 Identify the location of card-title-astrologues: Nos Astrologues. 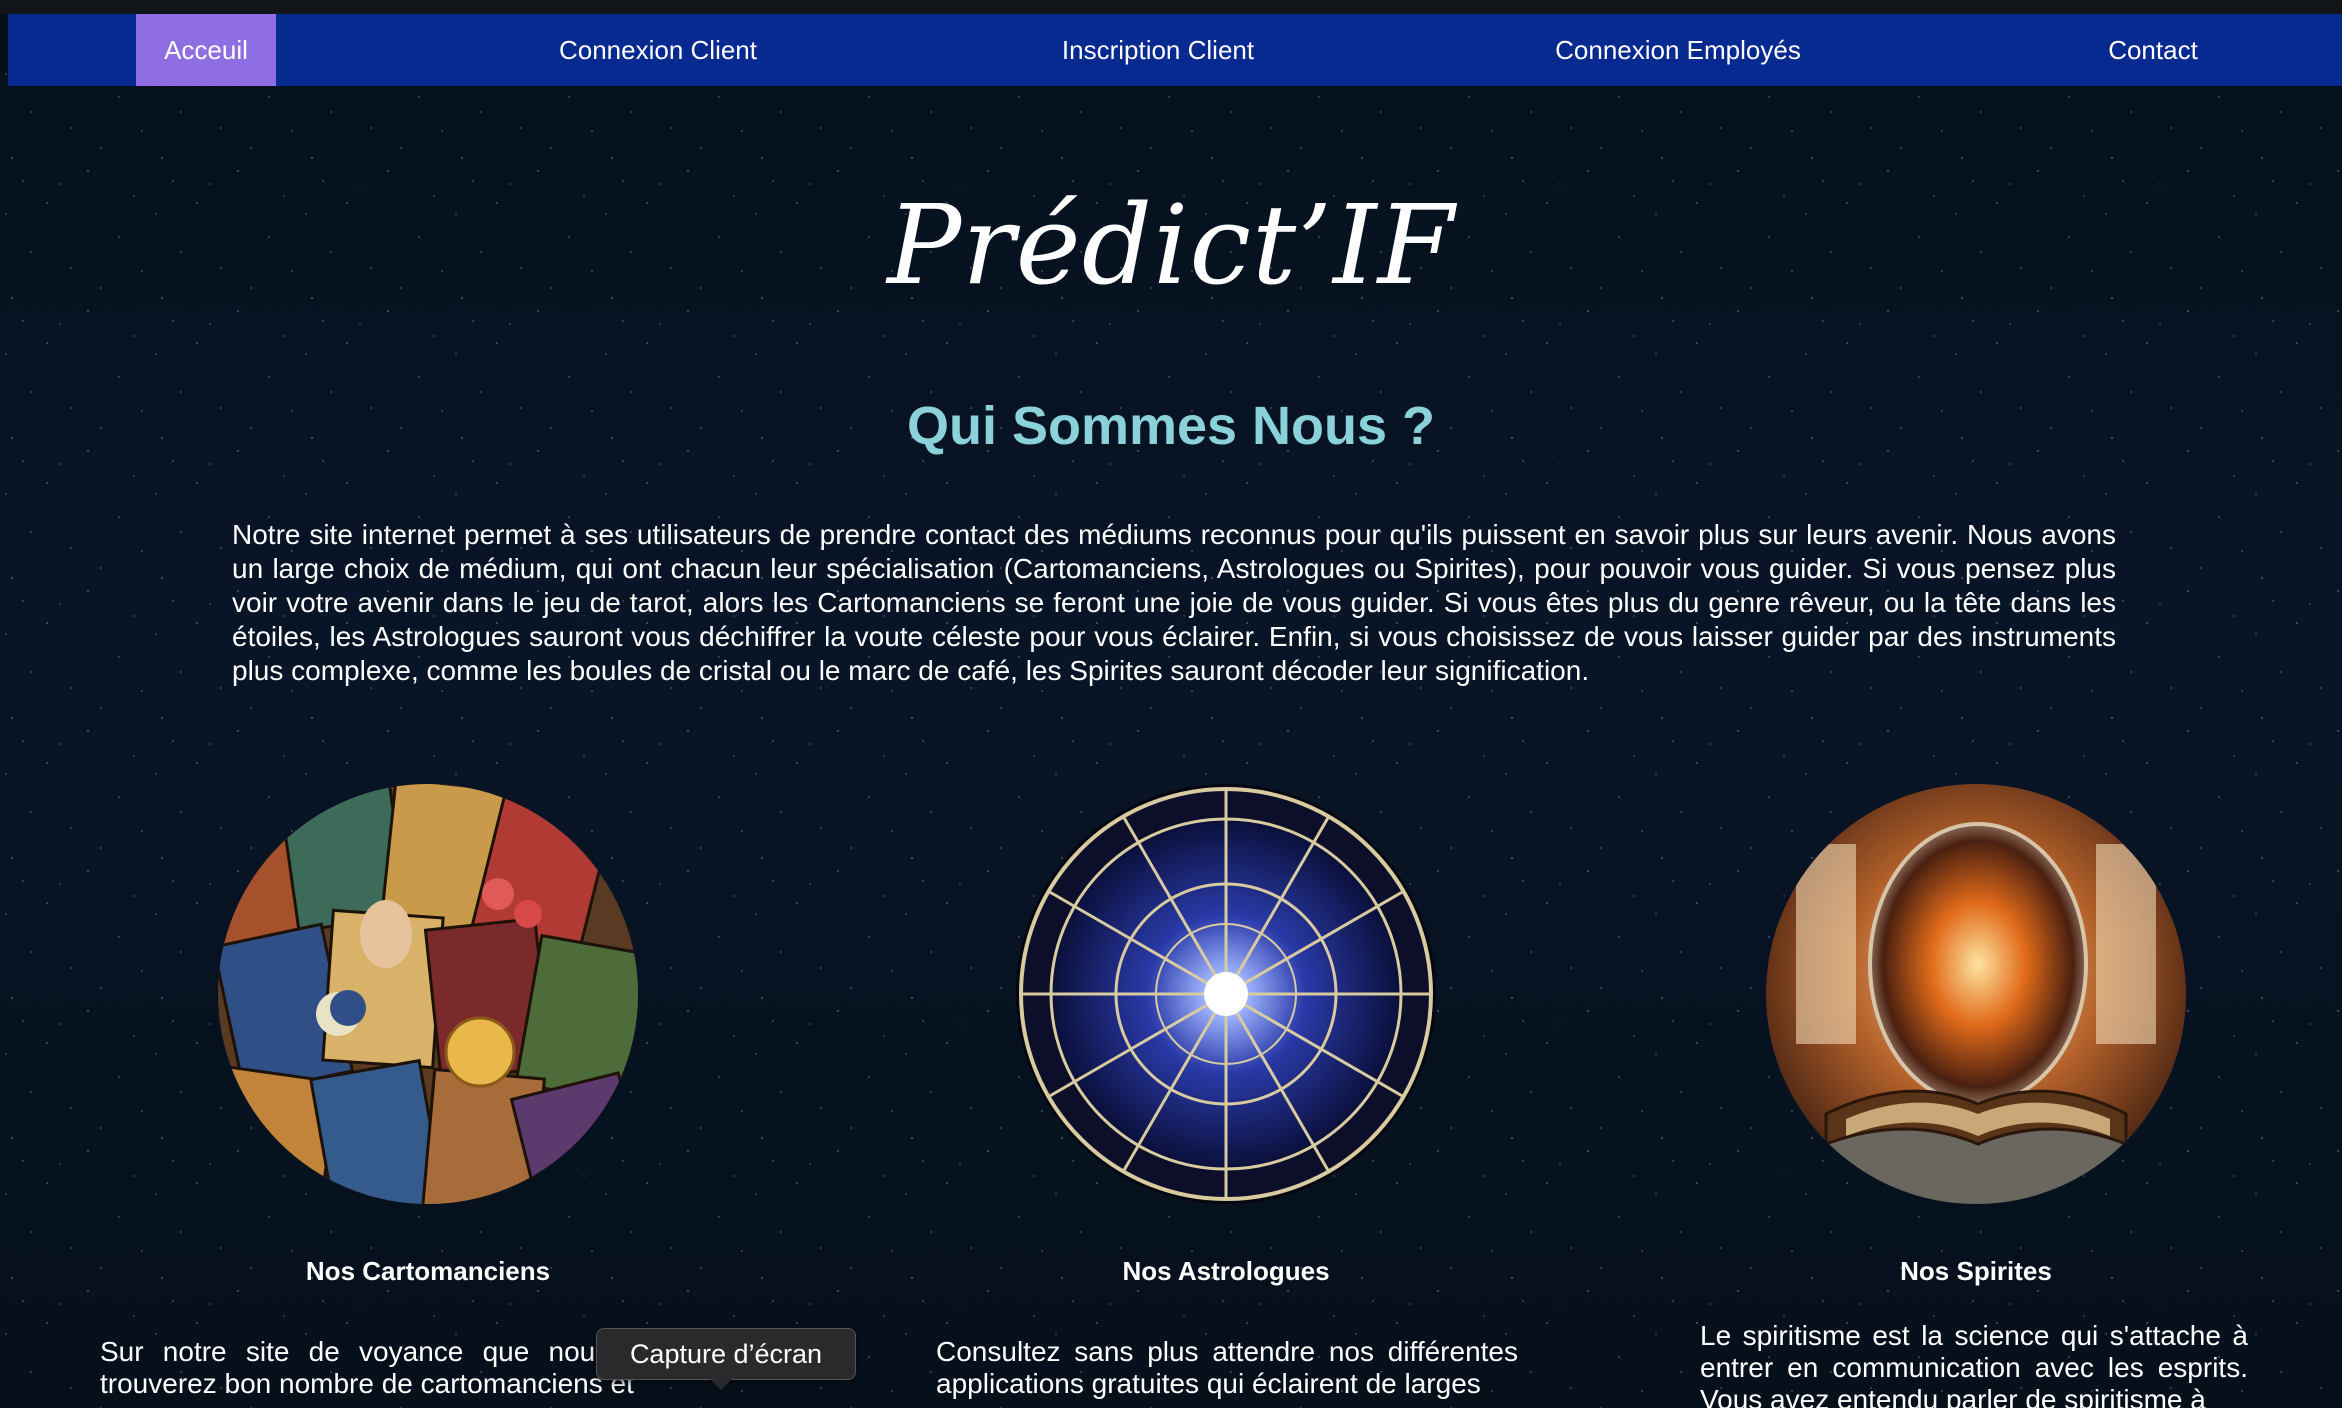
(1226, 1271).